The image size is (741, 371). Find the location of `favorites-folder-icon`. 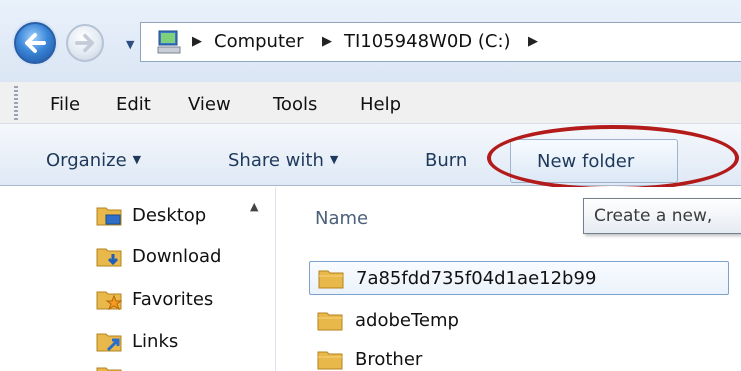

favorites-folder-icon is located at coordinates (109, 300).